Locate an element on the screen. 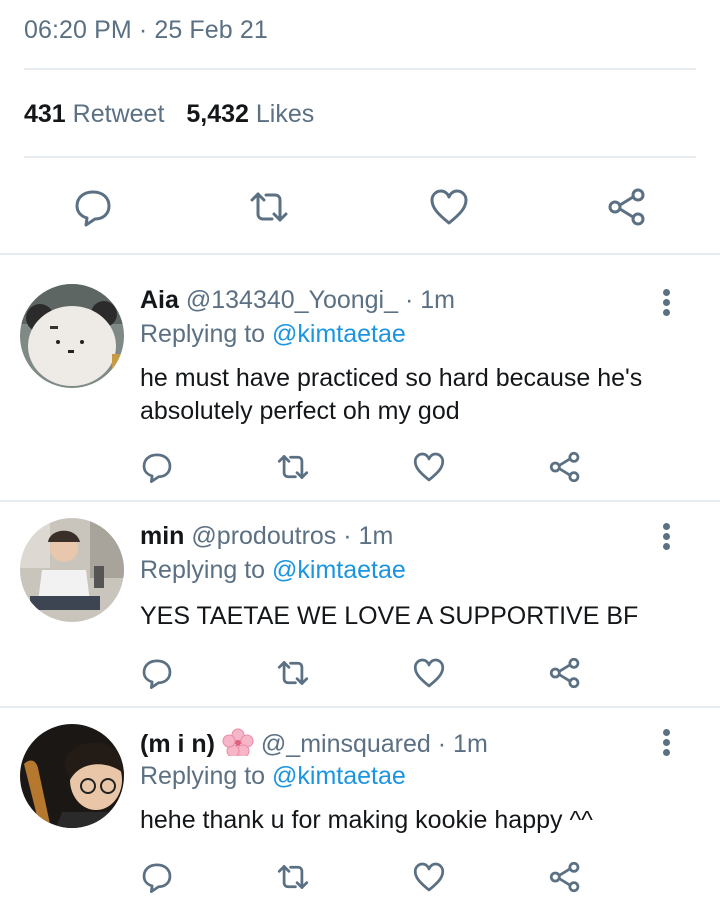  retweet-stat: 431 Retweet is located at coordinates (94, 114).